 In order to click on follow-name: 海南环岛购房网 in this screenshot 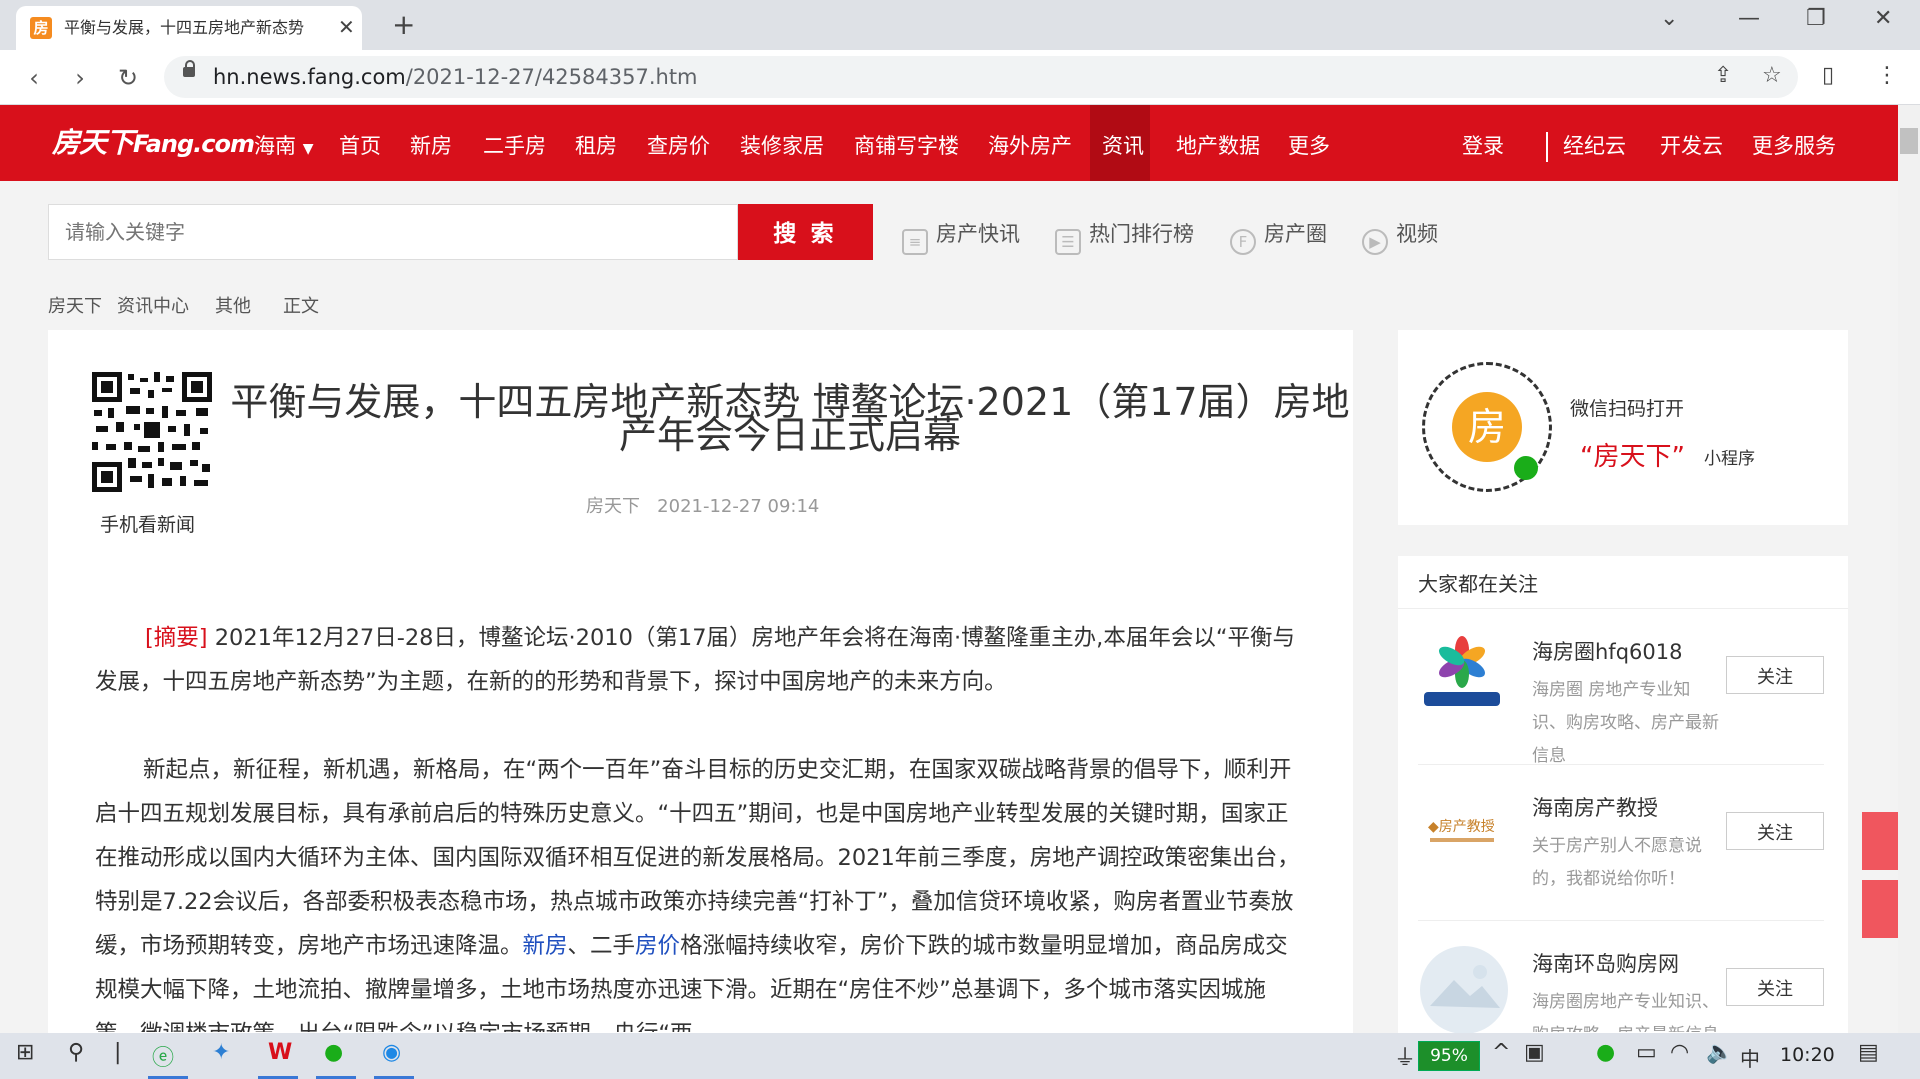, I will do `click(1605, 963)`.